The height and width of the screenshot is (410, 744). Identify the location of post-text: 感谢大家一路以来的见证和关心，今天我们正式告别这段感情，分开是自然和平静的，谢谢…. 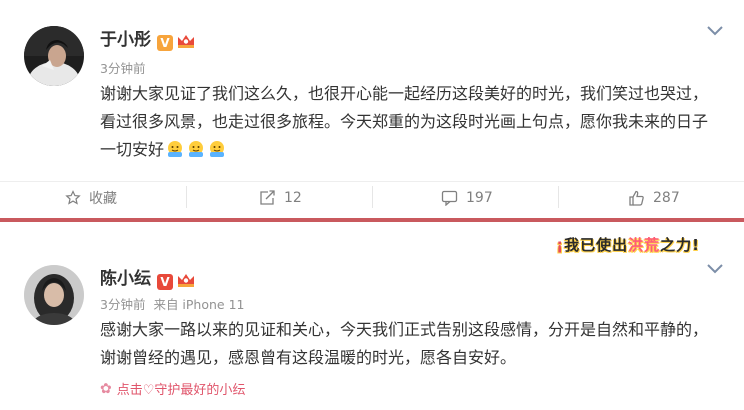
(404, 343).